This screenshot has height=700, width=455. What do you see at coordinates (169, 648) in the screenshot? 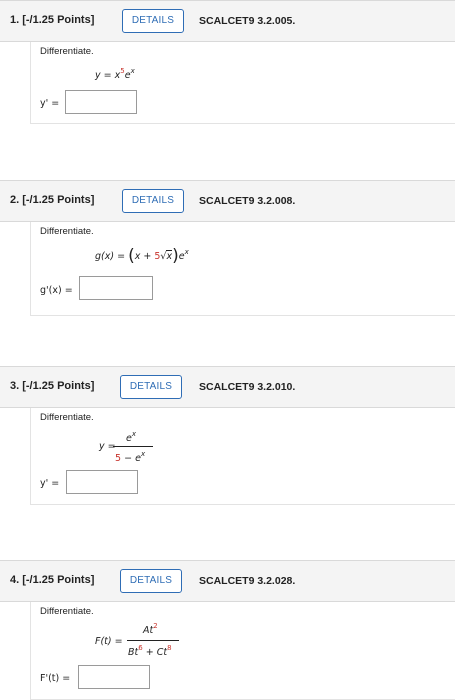
I see `eq4-den-exponent-2: 8` at bounding box center [169, 648].